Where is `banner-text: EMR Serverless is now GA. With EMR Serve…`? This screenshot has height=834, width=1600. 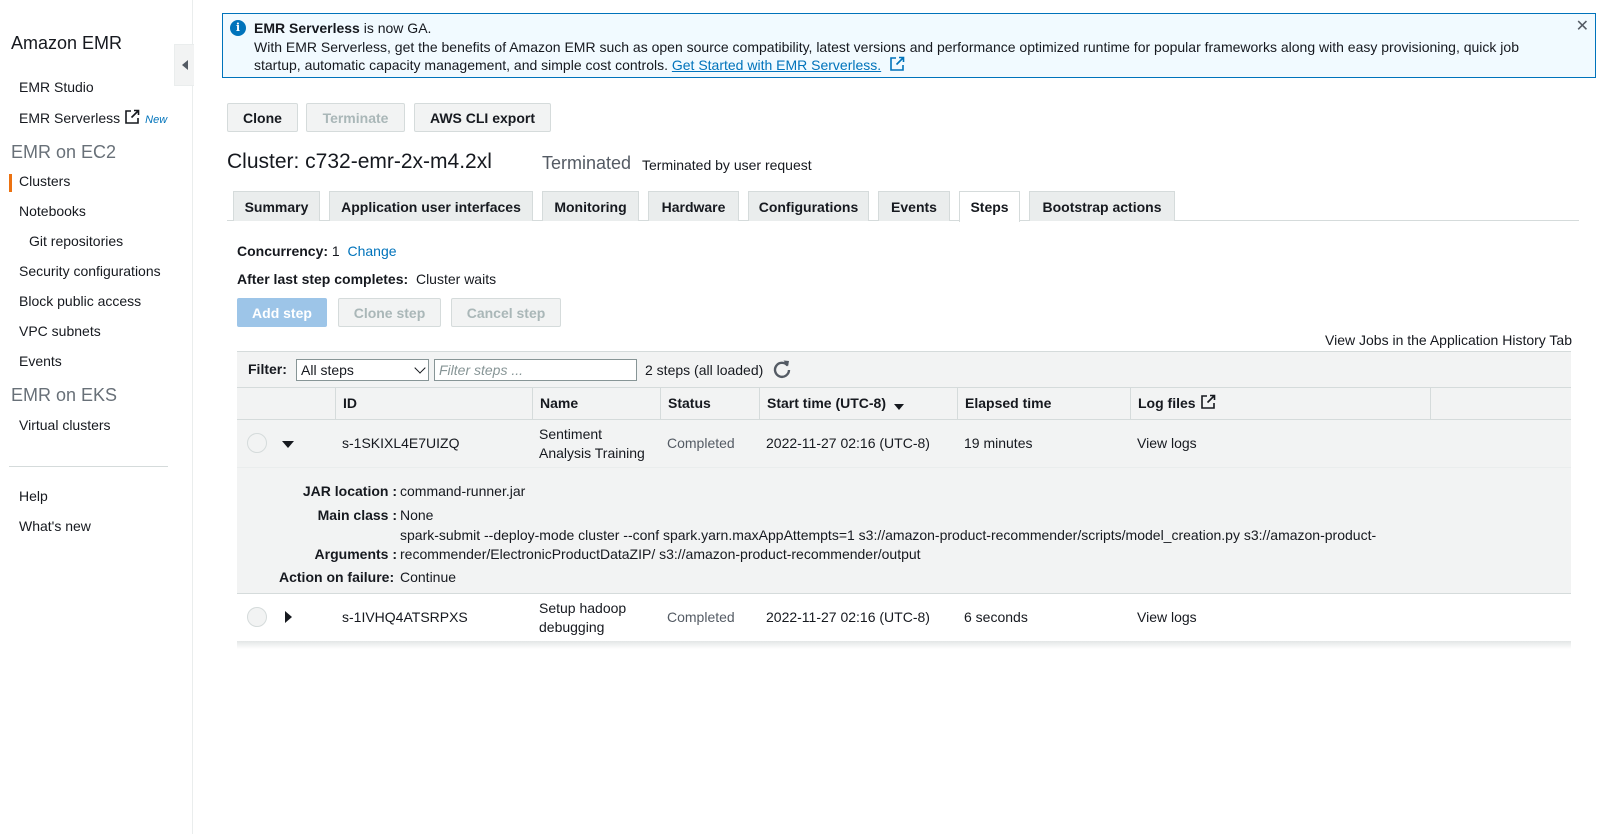
banner-text: EMR Serverless is now GA. With EMR Serve… is located at coordinates (904, 47).